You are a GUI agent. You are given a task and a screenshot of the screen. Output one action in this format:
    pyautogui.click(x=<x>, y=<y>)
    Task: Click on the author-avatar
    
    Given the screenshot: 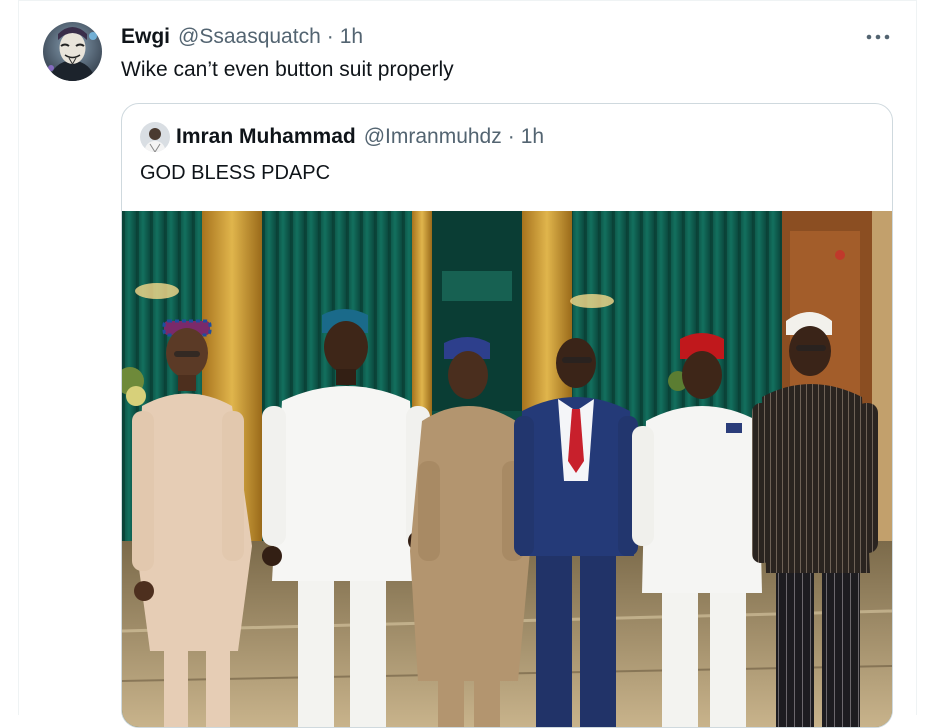 What is the action you would take?
    pyautogui.click(x=72, y=51)
    